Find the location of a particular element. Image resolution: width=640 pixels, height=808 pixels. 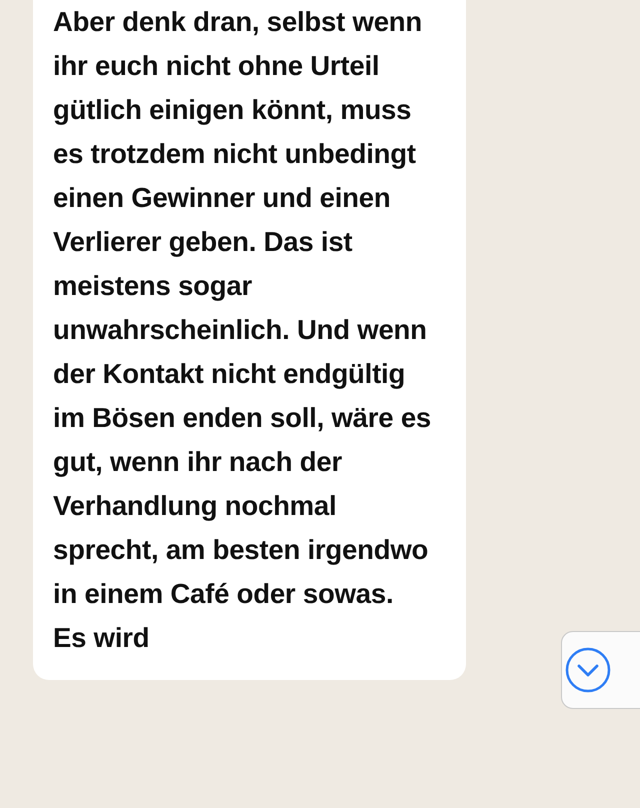

chevron-down-icon is located at coordinates (588, 670).